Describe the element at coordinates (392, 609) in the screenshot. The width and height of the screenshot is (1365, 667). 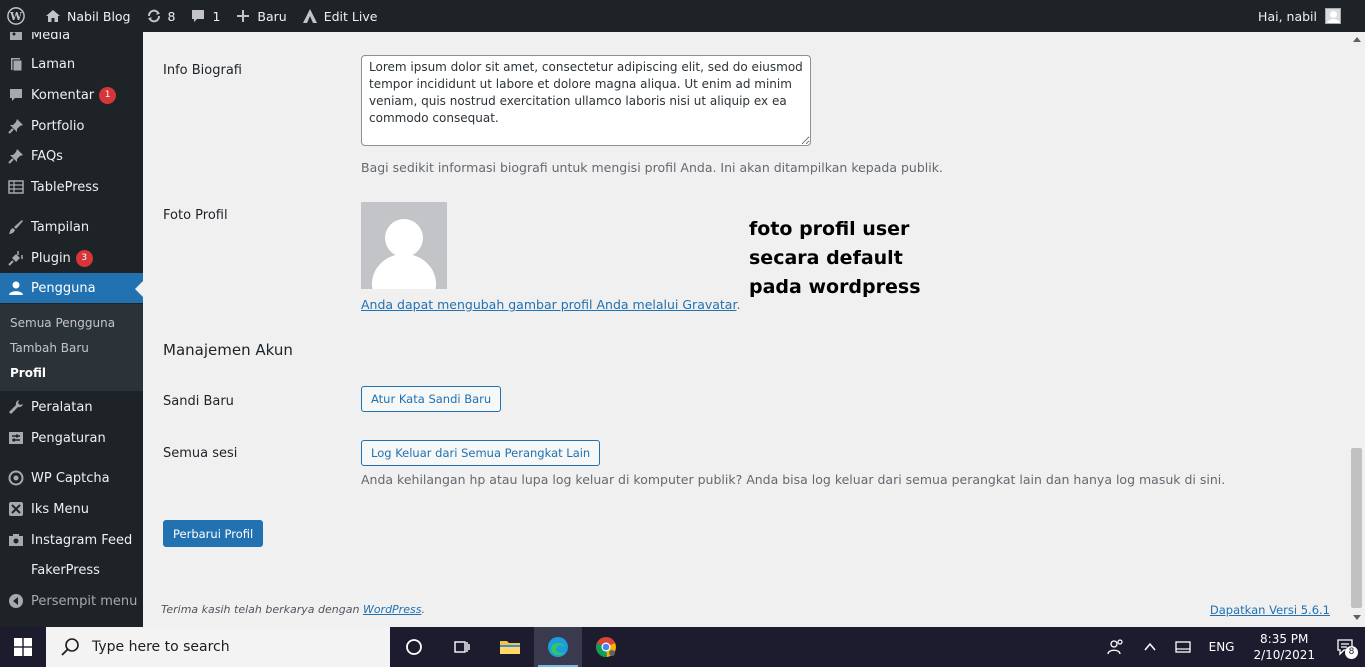
I see `wordpress-link: WordPress` at that location.